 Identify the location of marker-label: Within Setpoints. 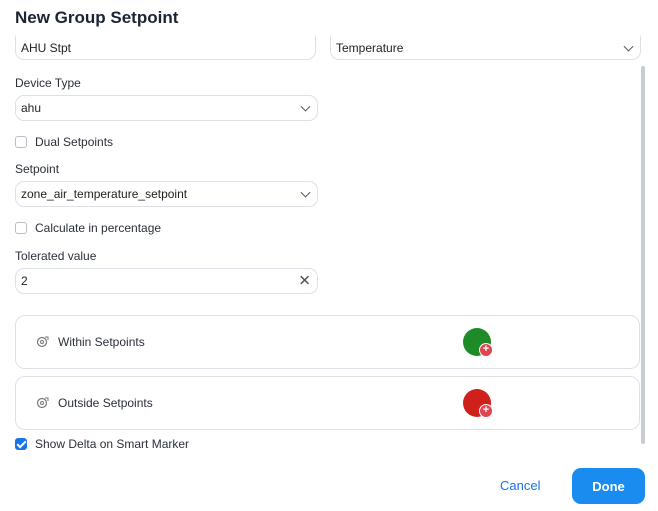
(101, 342).